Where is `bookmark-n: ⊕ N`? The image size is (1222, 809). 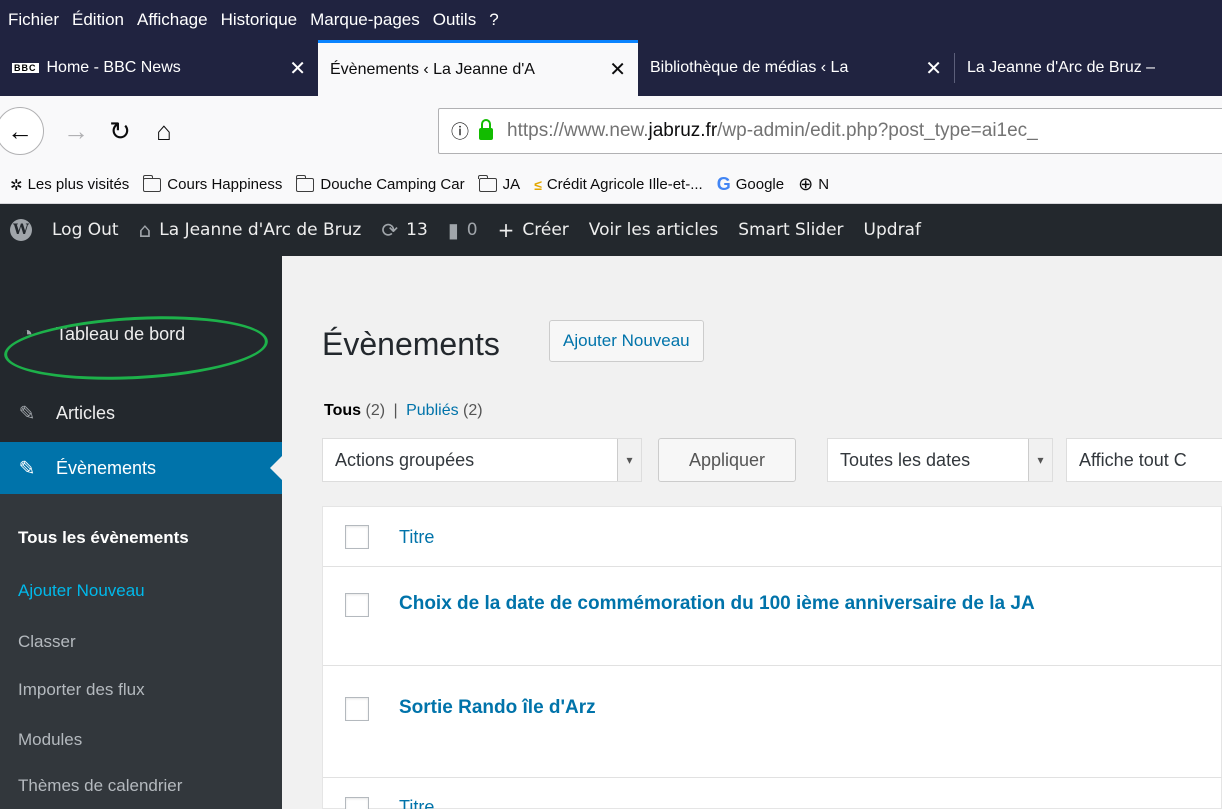
bookmark-n: ⊕ N is located at coordinates (813, 184).